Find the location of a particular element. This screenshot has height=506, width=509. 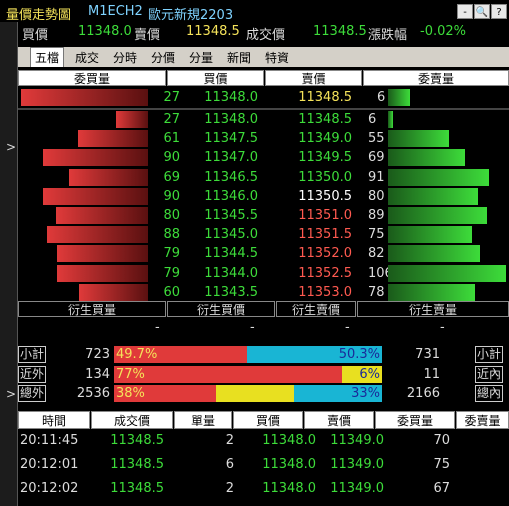

symbol-code: M1ECH2 is located at coordinates (115, 11).